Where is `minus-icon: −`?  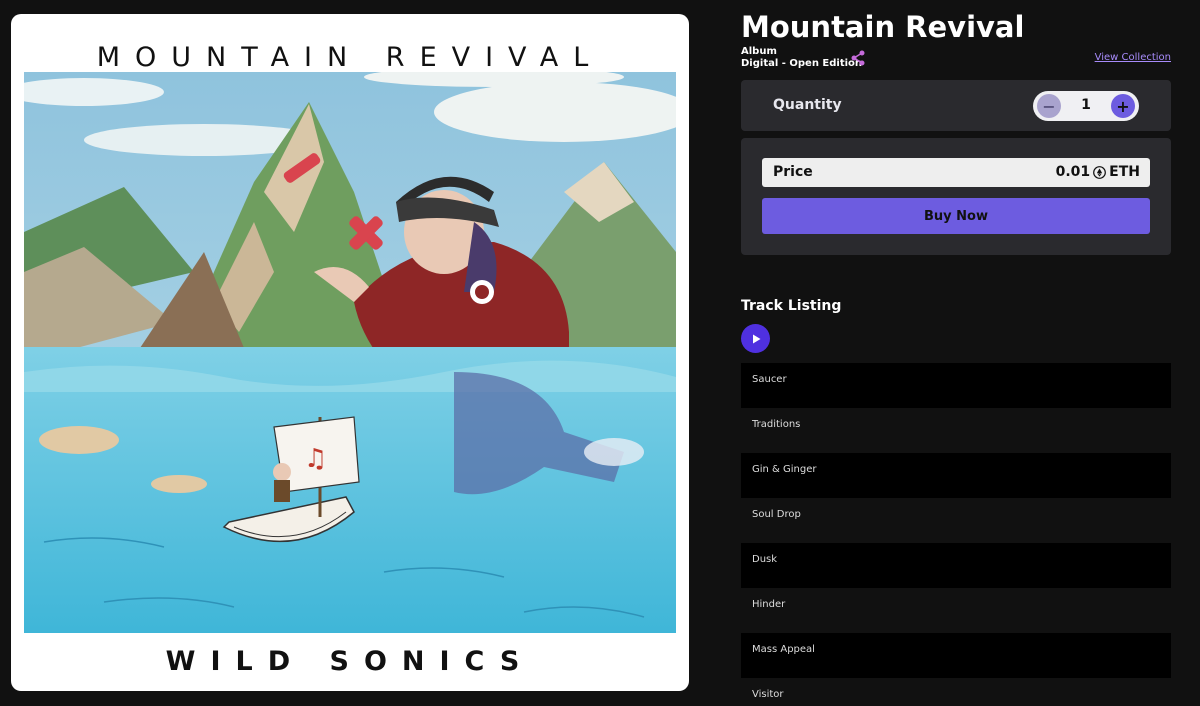 minus-icon: − is located at coordinates (1049, 106).